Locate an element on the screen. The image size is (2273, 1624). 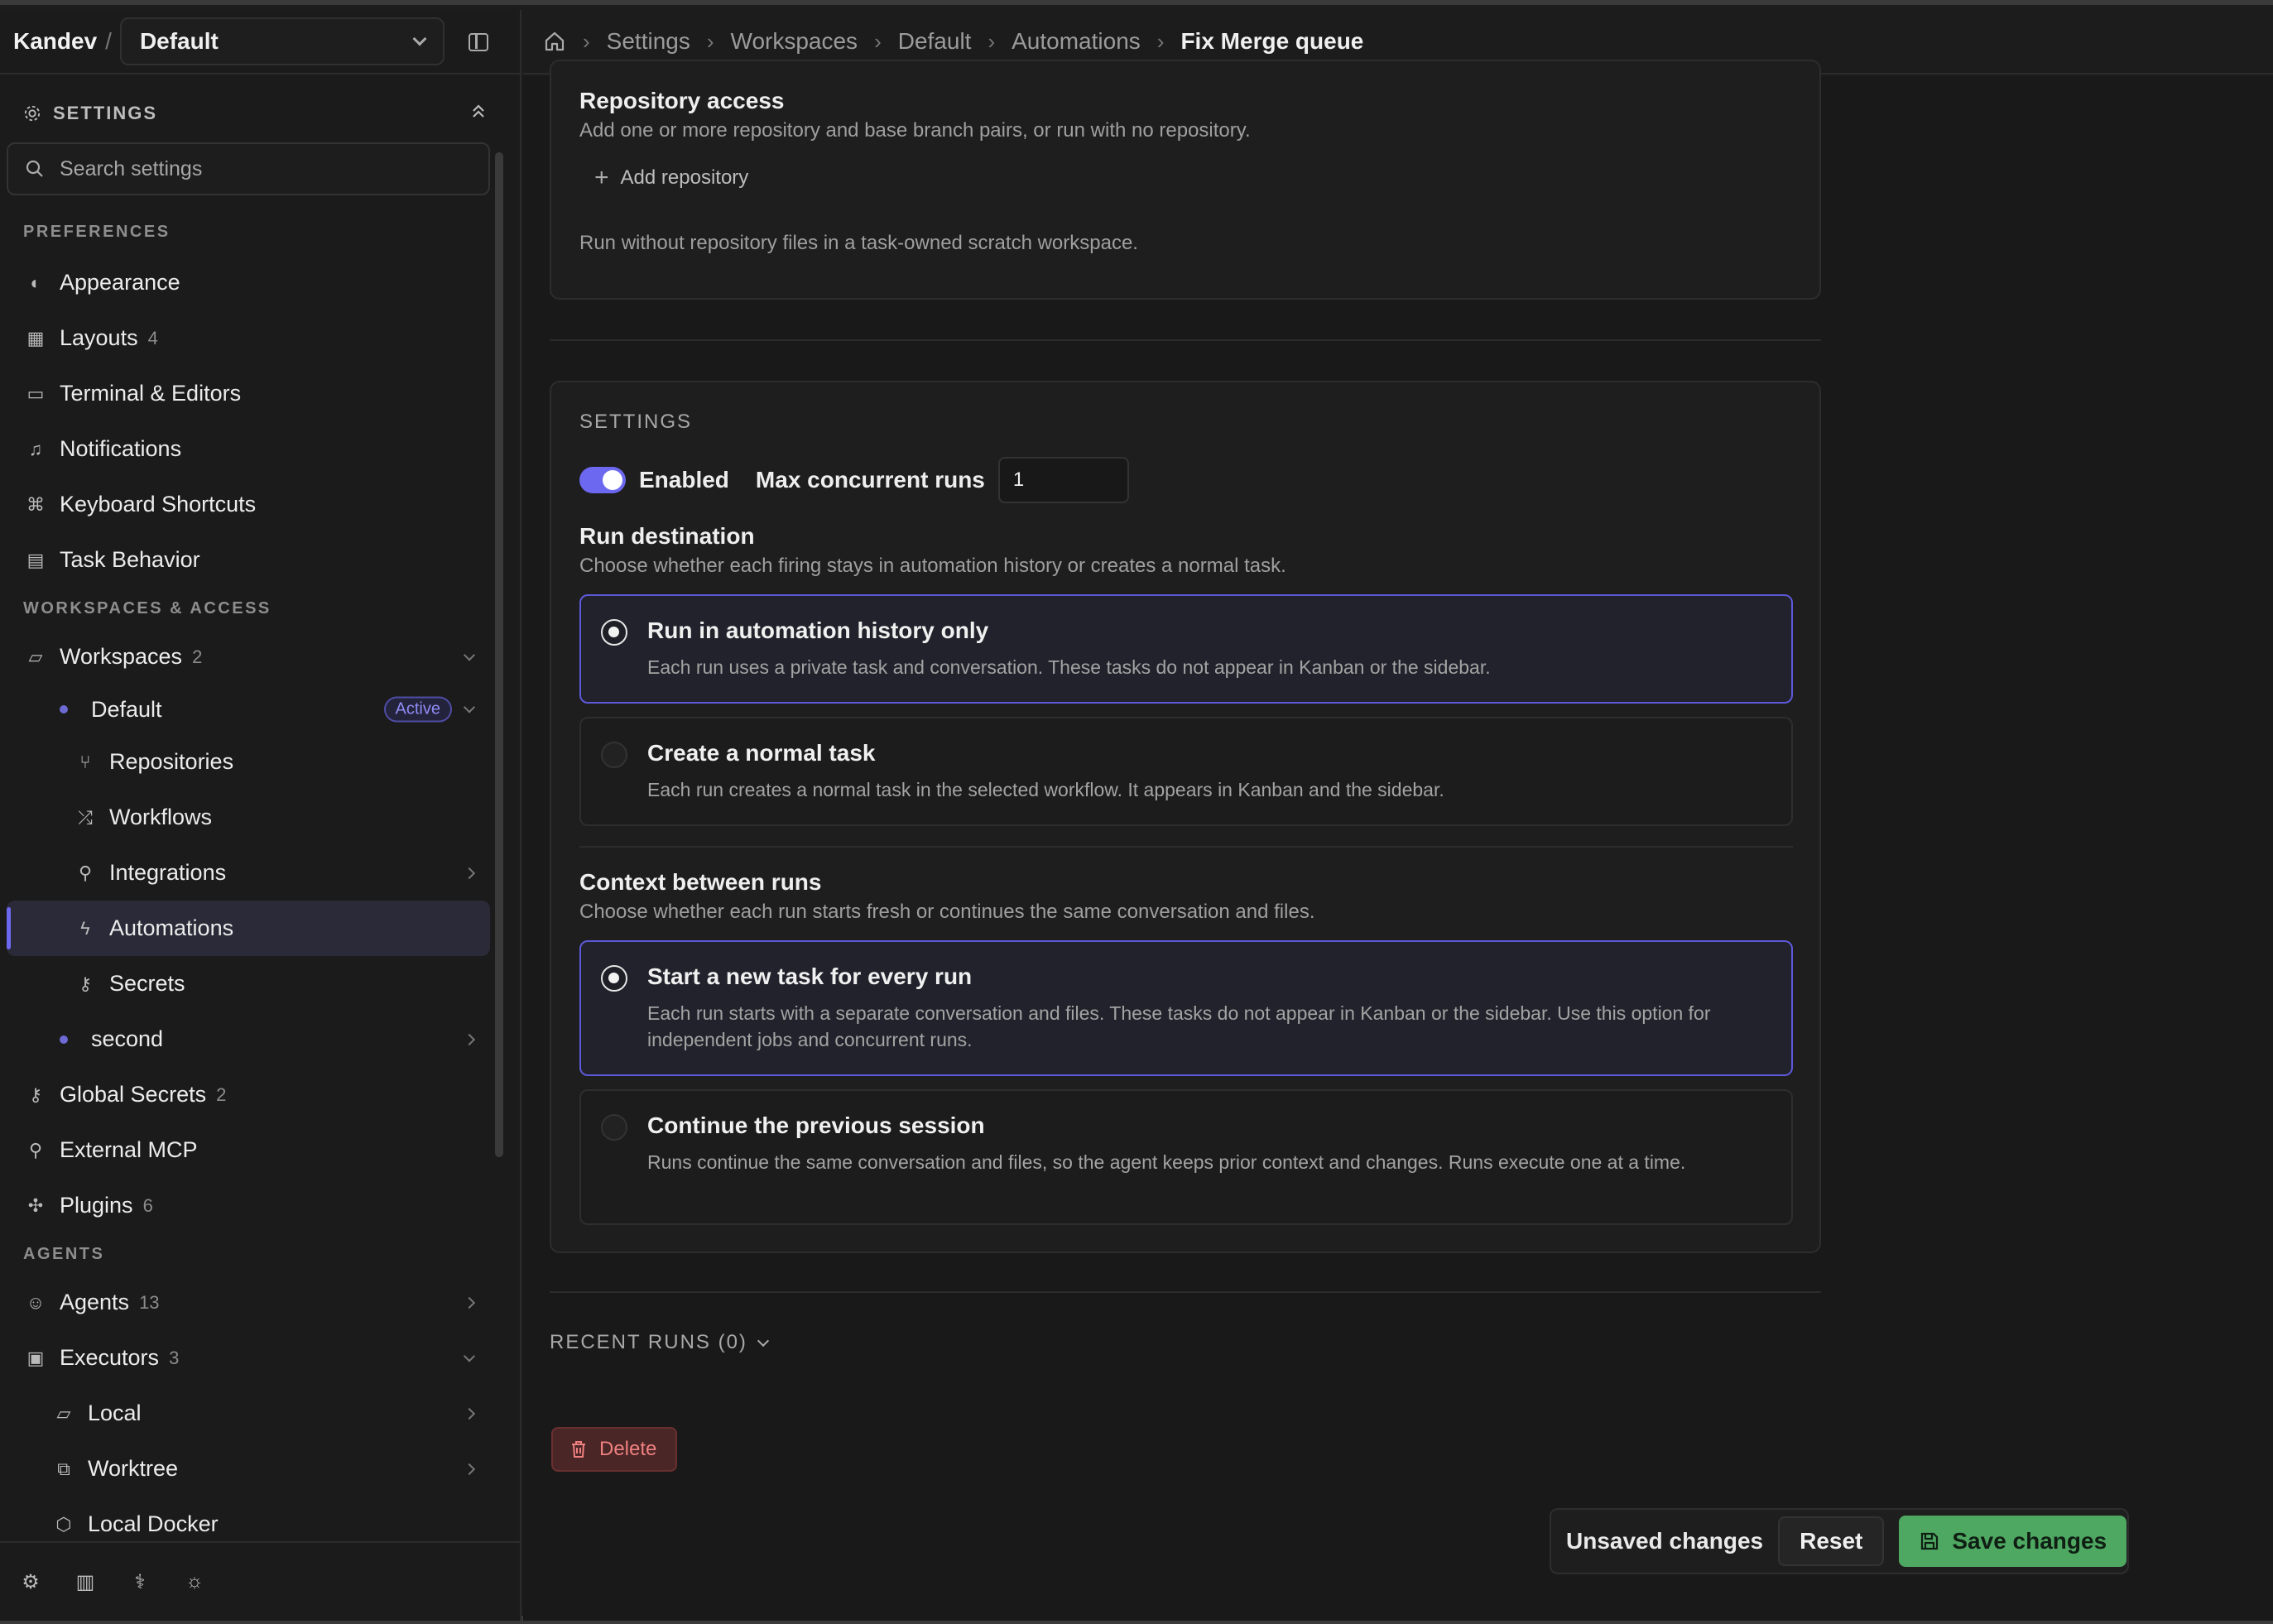
nav-label: External MCP is located at coordinates (129, 1149).